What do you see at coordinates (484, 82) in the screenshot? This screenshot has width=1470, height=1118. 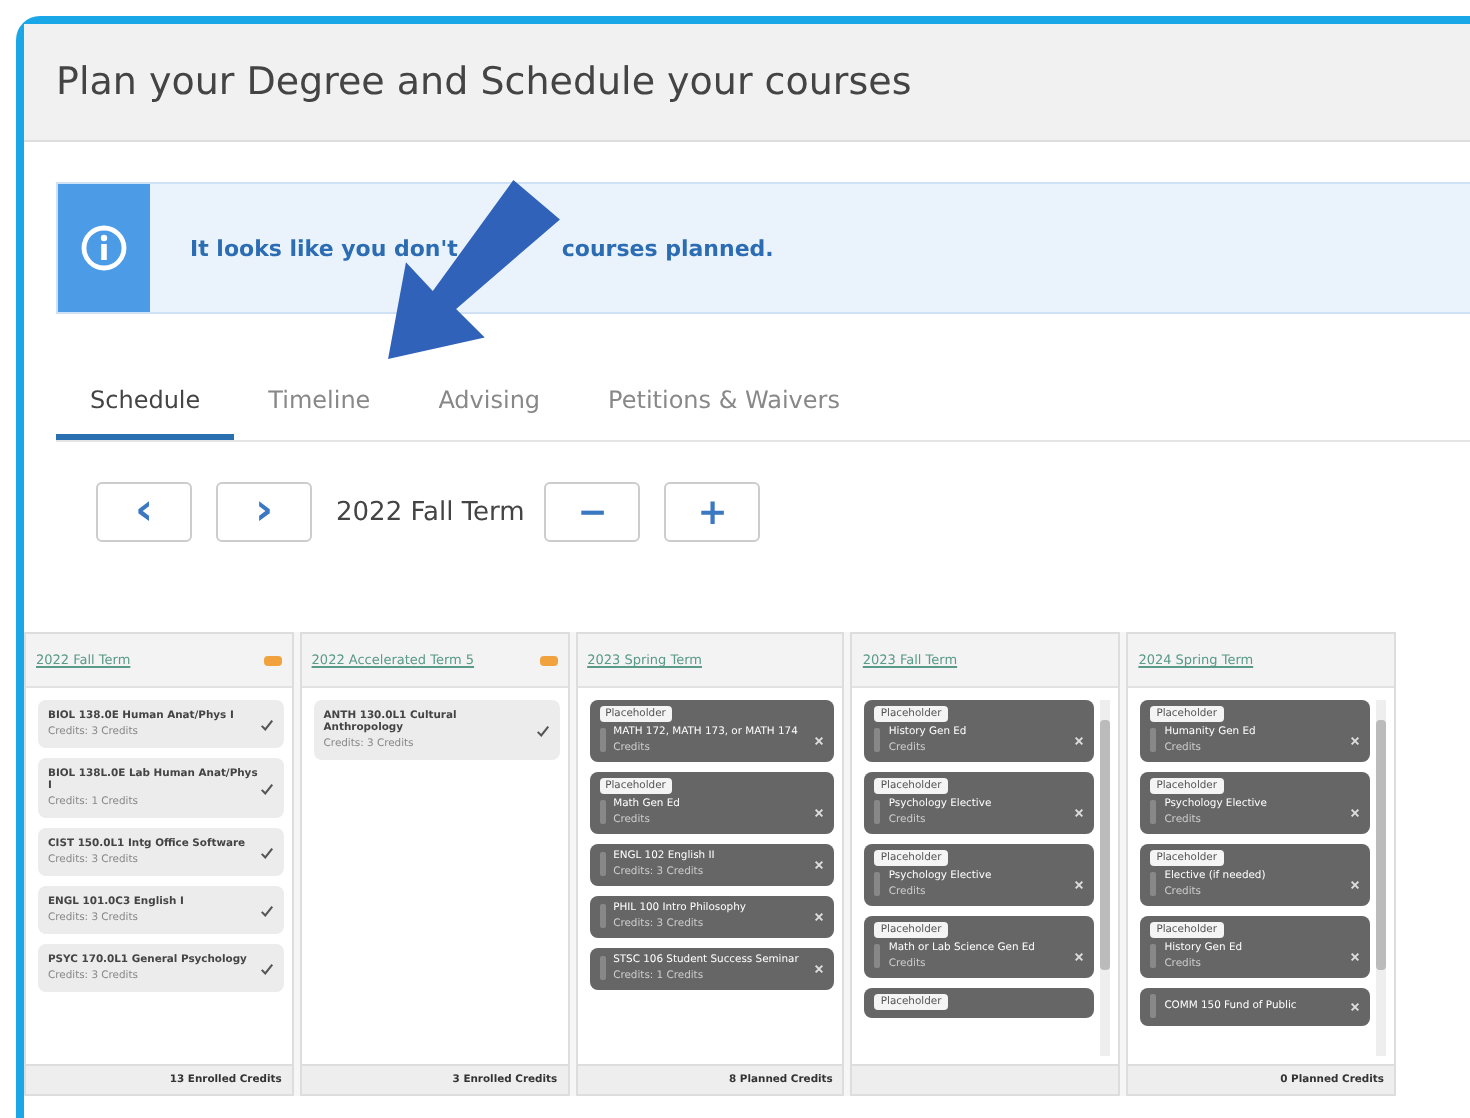 I see `page-title: Plan your Degree and Schedule your courses` at bounding box center [484, 82].